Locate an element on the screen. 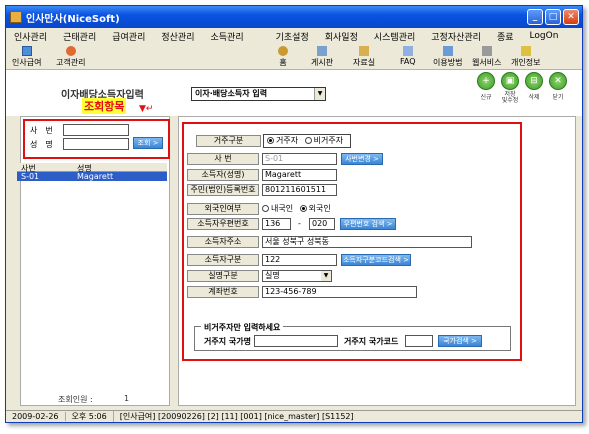 This screenshot has height=434, width=589. menu-attendance: 근태관리 is located at coordinates (79, 36).